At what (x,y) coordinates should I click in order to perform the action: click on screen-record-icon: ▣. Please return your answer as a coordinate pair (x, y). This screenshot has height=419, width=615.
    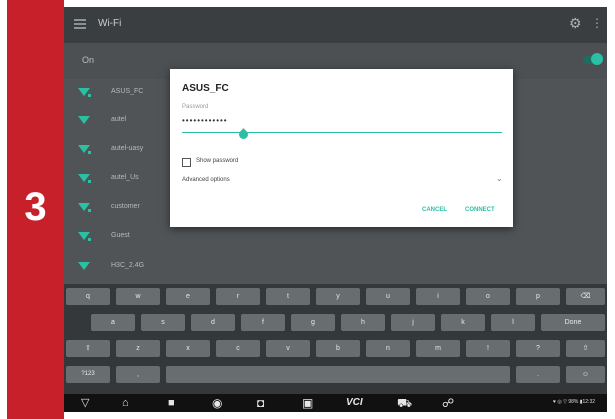
    Looking at the image, I should click on (307, 403).